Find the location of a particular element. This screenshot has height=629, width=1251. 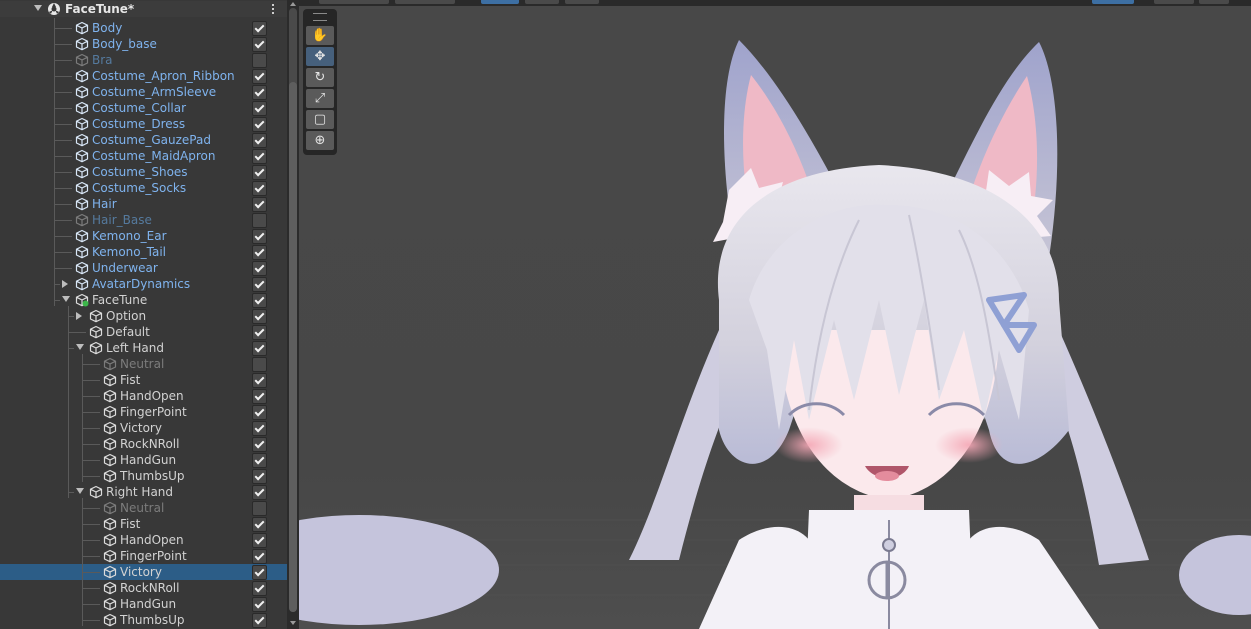

hierarchy-row: Option is located at coordinates (143, 316).